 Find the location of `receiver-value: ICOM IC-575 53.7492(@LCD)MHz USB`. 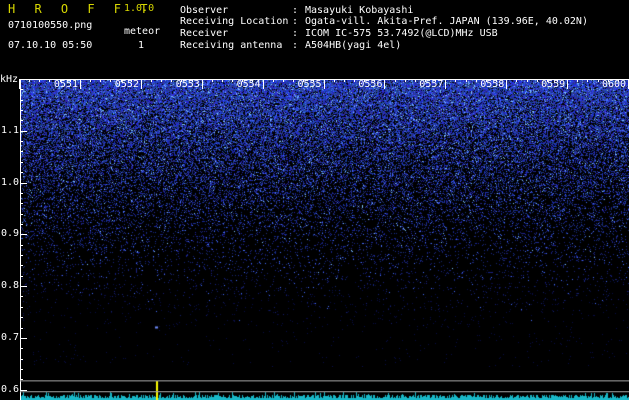

receiver-value: ICOM IC-575 53.7492(@LCD)MHz USB is located at coordinates (401, 33).